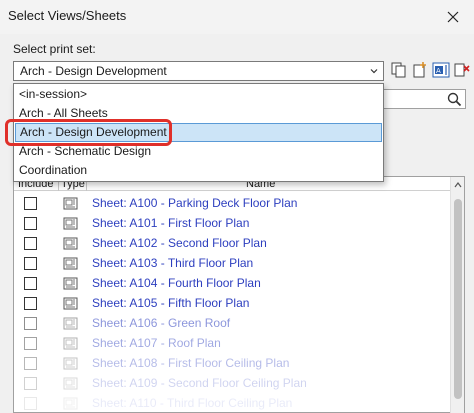  I want to click on delete-set-icon, so click(462, 70).